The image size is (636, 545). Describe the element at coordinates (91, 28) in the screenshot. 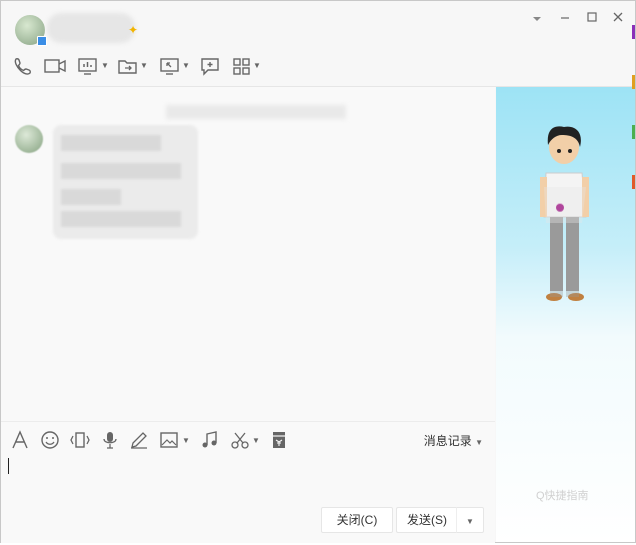

I see `contact-name-blurred` at that location.